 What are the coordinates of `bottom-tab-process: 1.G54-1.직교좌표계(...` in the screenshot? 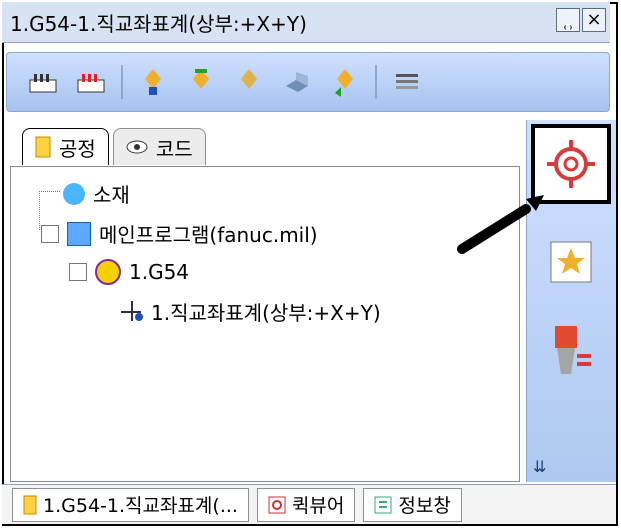 It's located at (130, 504).